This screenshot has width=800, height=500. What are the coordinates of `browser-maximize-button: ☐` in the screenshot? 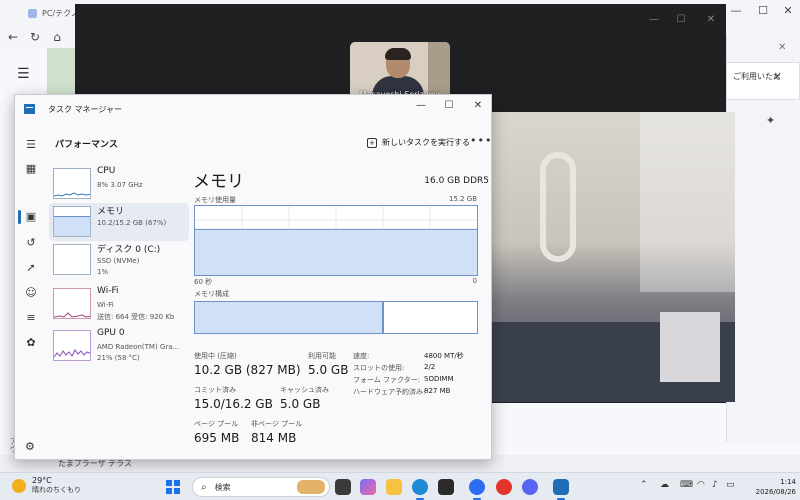 It's located at (763, 10).